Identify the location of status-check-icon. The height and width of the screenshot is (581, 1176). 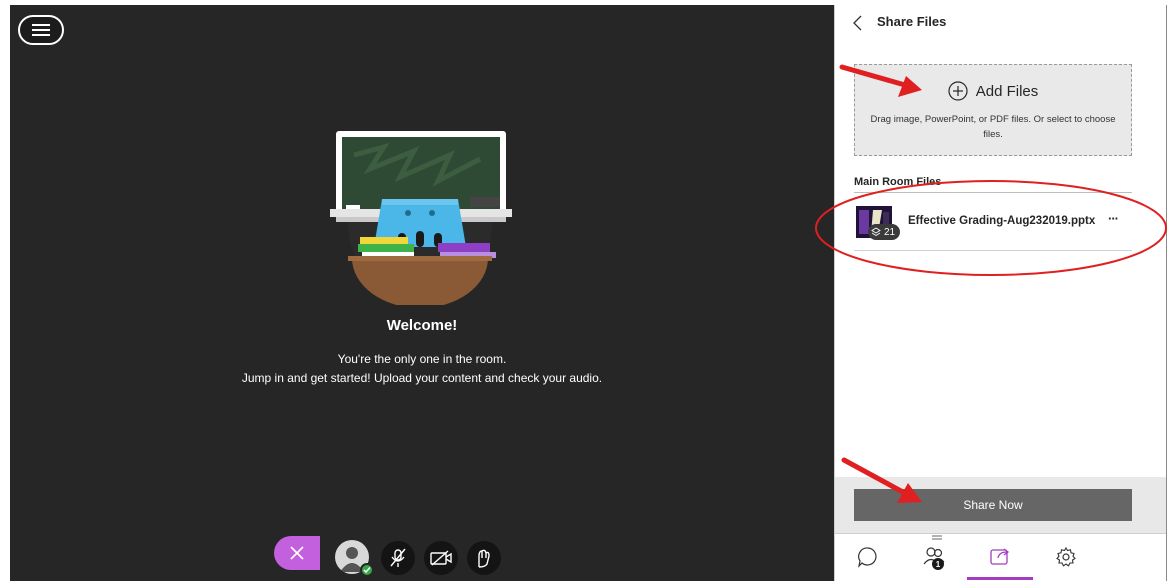
(367, 570).